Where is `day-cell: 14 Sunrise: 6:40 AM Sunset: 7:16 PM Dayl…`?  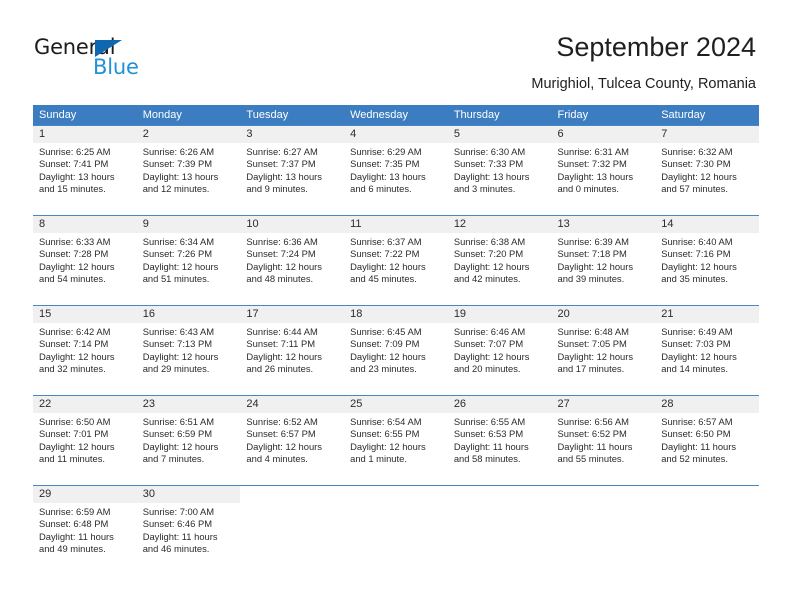 day-cell: 14 Sunrise: 6:40 AM Sunset: 7:16 PM Dayl… is located at coordinates (707, 260).